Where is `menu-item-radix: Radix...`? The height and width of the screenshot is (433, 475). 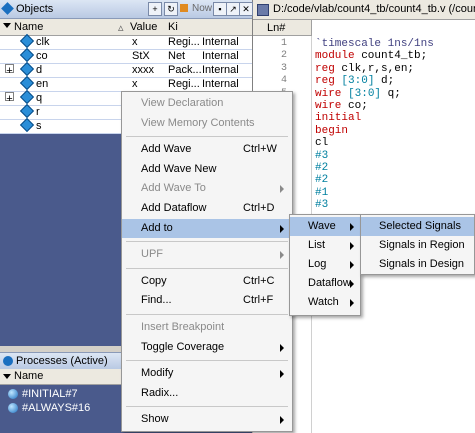 menu-item-radix: Radix... is located at coordinates (207, 393).